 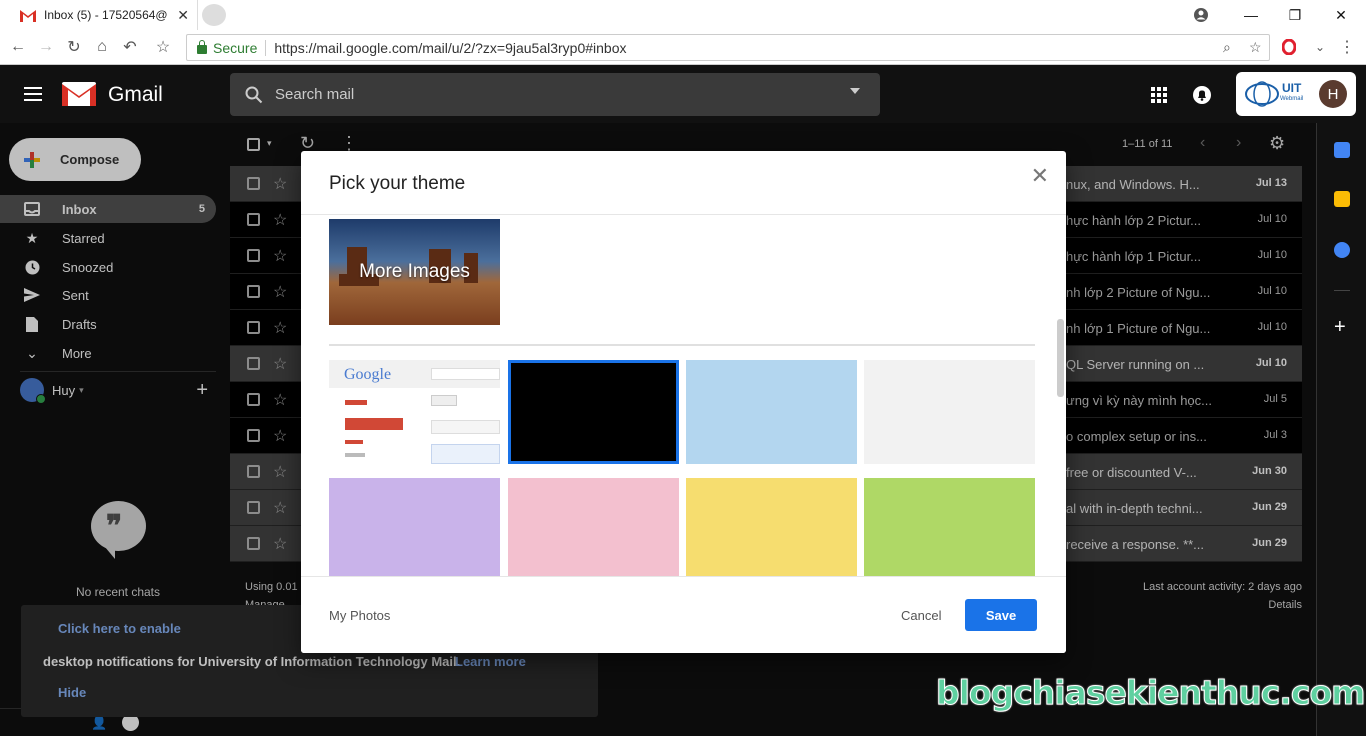 What do you see at coordinates (214, 15) in the screenshot?
I see `new-tab-button` at bounding box center [214, 15].